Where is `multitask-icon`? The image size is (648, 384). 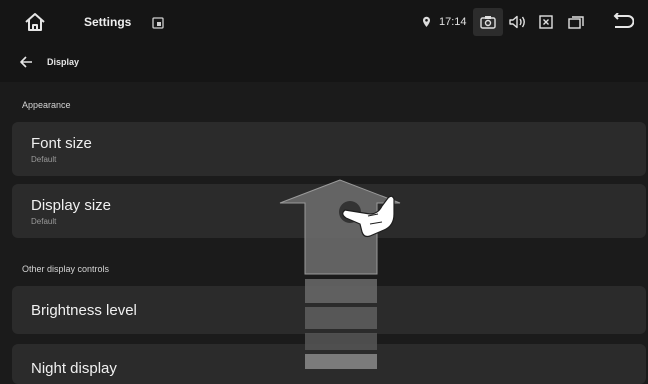 multitask-icon is located at coordinates (576, 22).